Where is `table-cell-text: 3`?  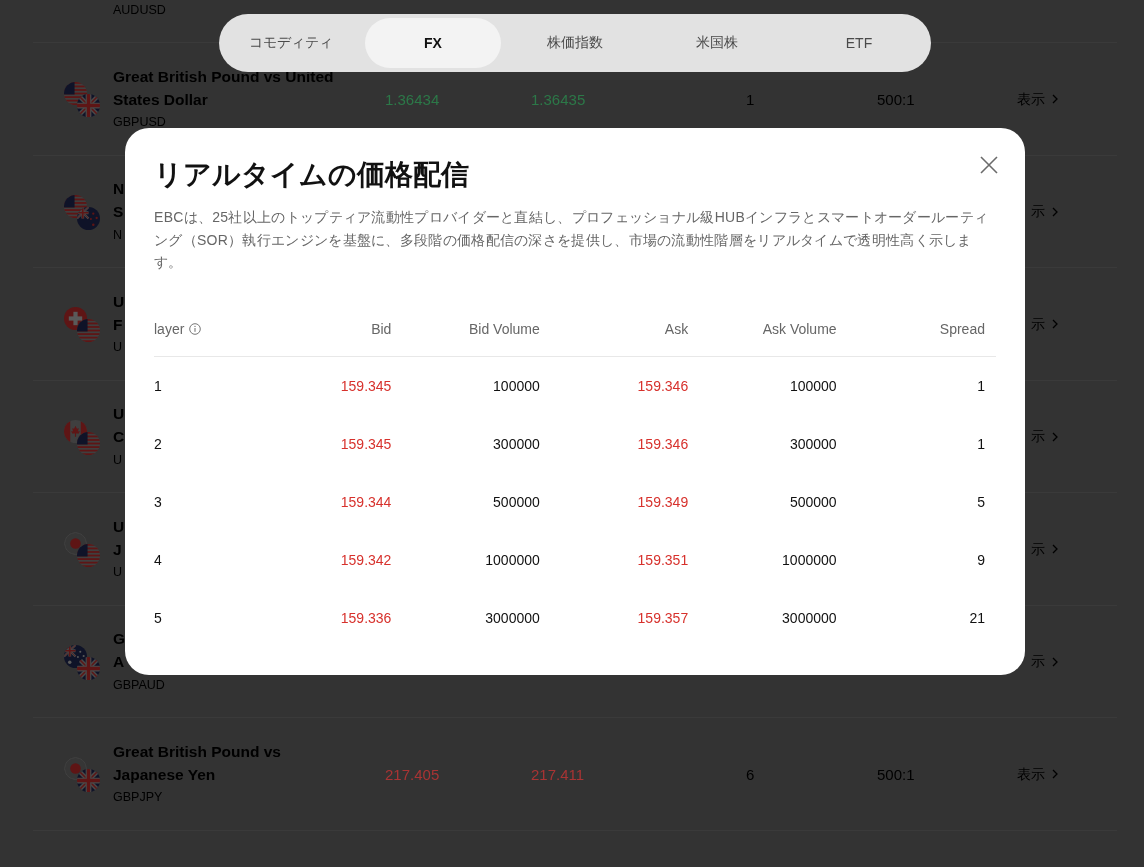 table-cell-text: 3 is located at coordinates (158, 502).